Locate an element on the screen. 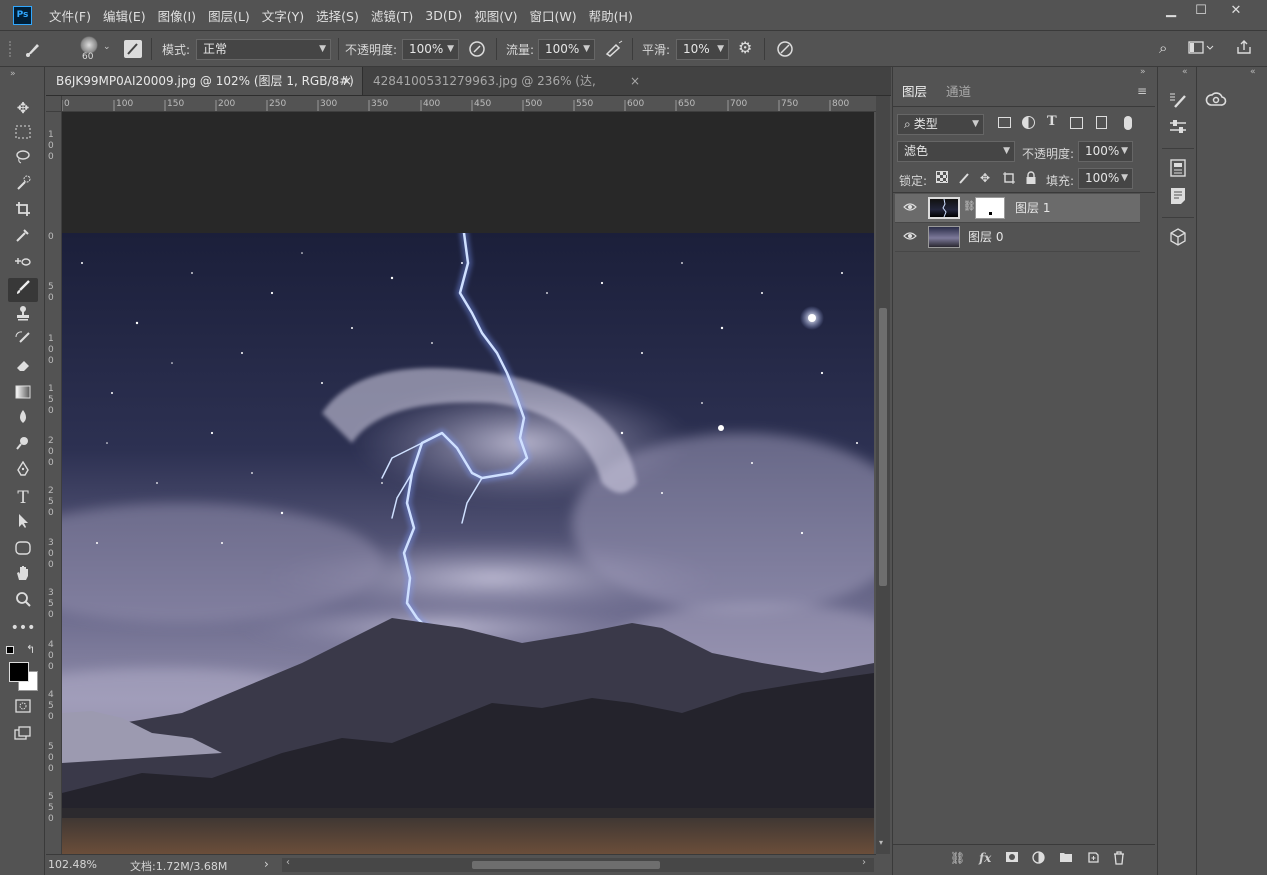 Image resolution: width=1267 pixels, height=875 pixels. link-layers-icon: ⛓ is located at coordinates (957, 858).